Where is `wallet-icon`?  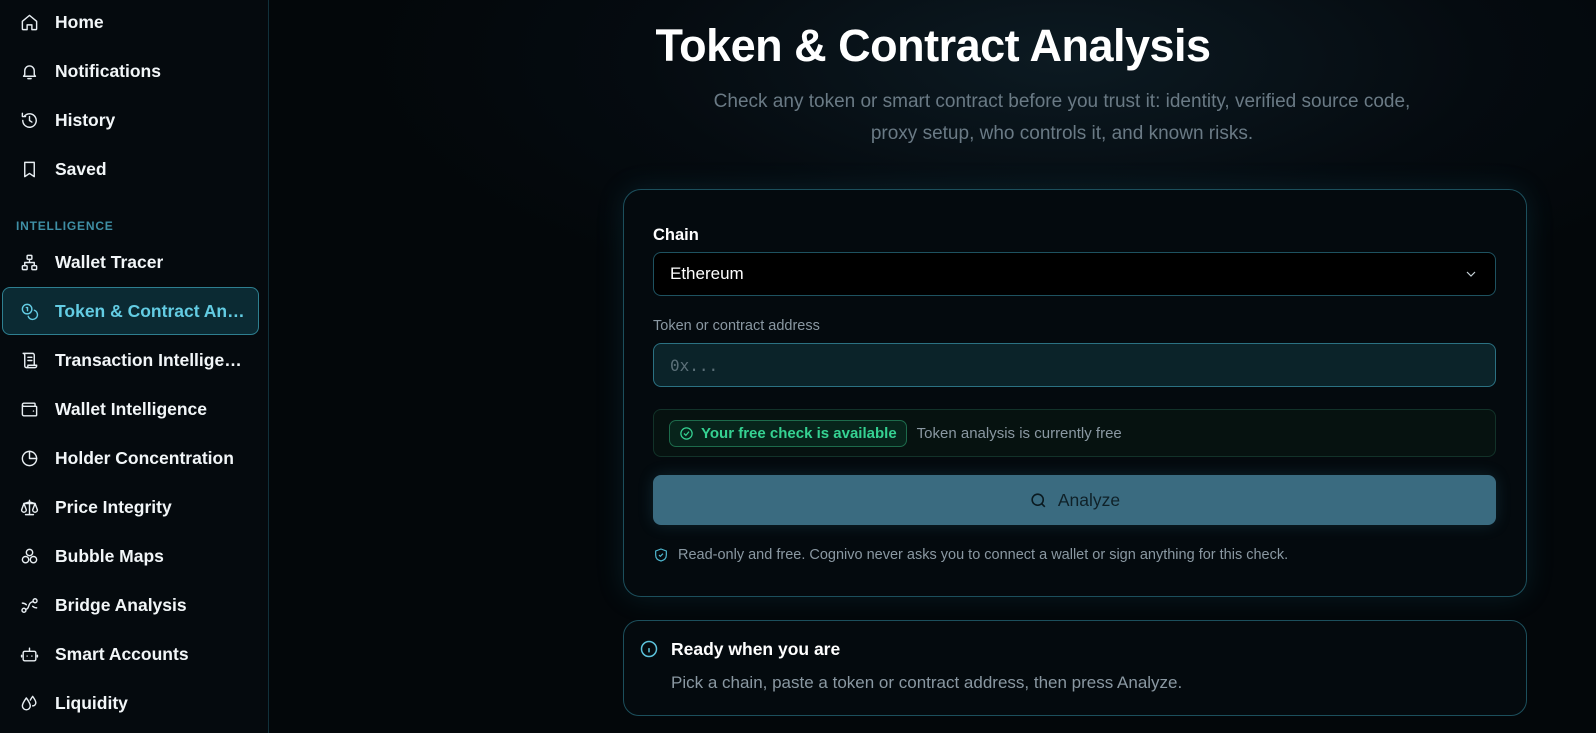 wallet-icon is located at coordinates (29, 409).